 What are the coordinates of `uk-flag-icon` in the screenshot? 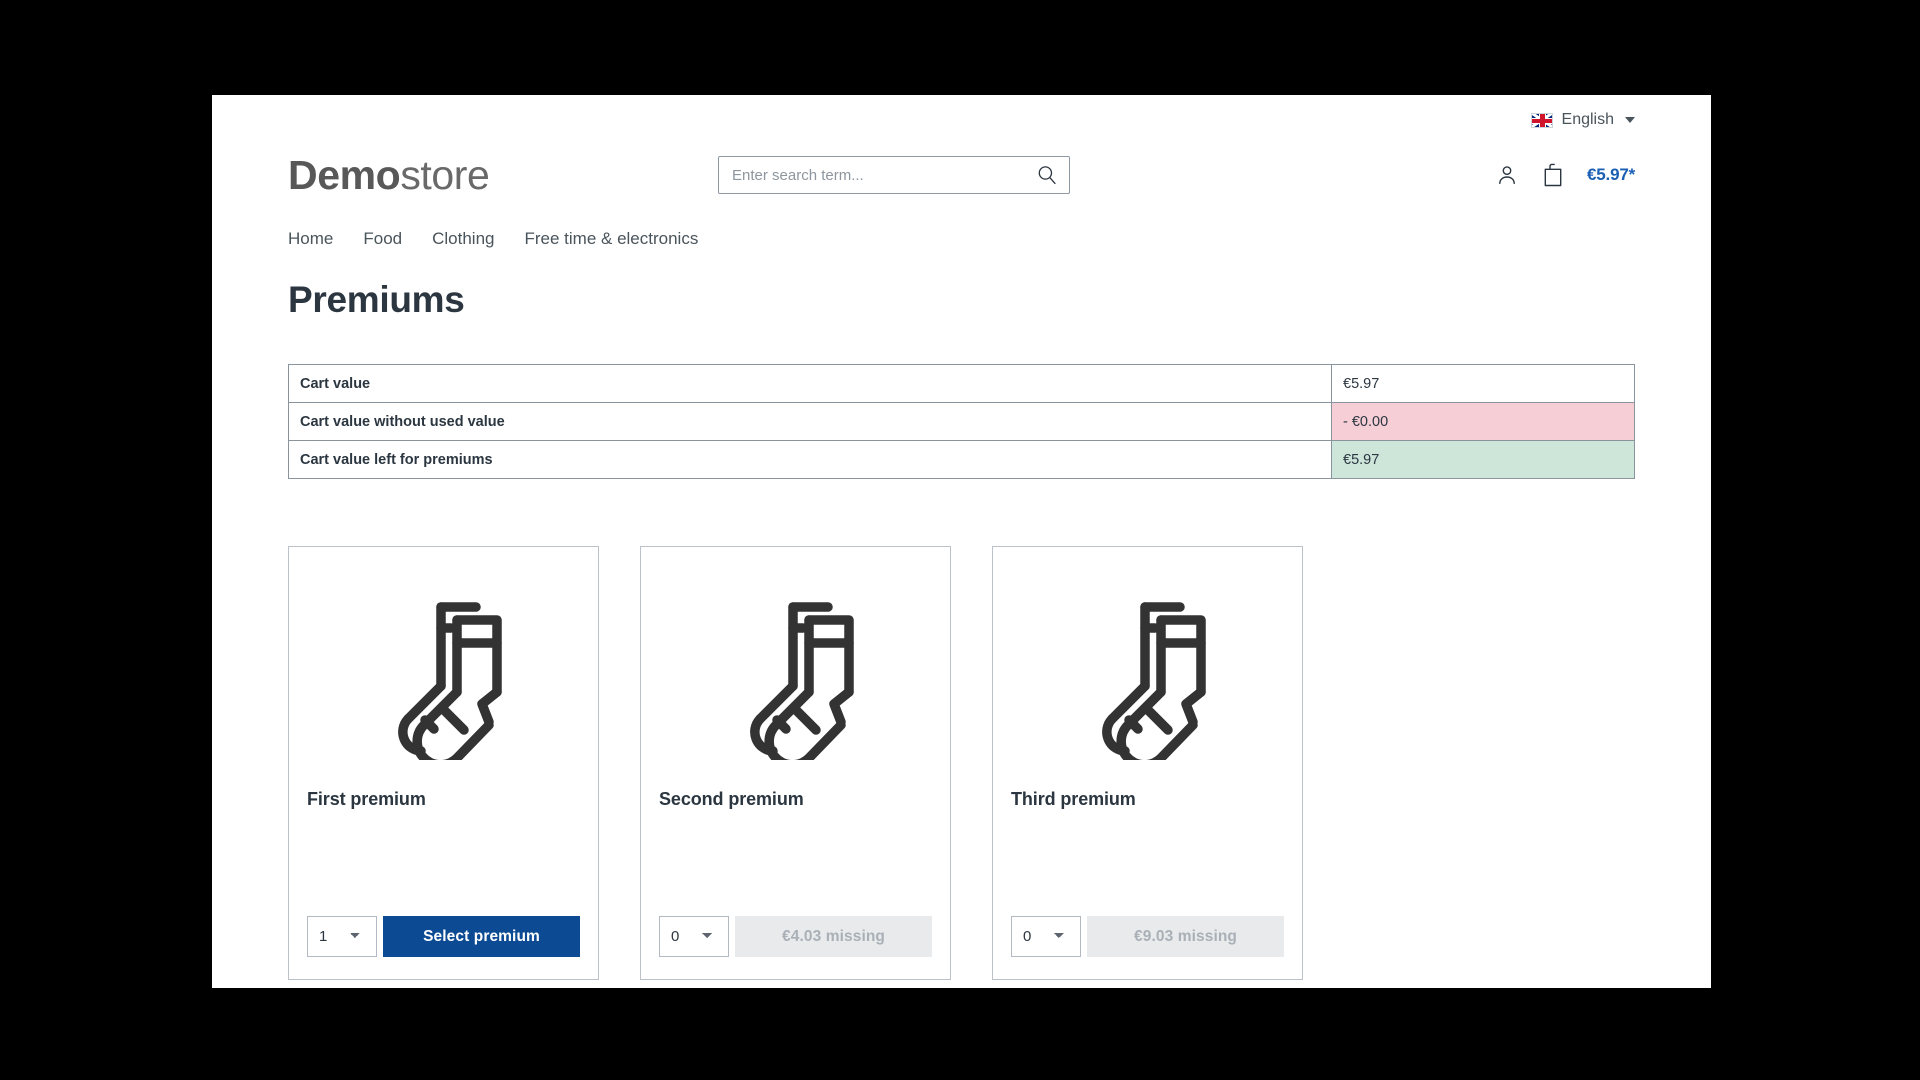 It's located at (1541, 120).